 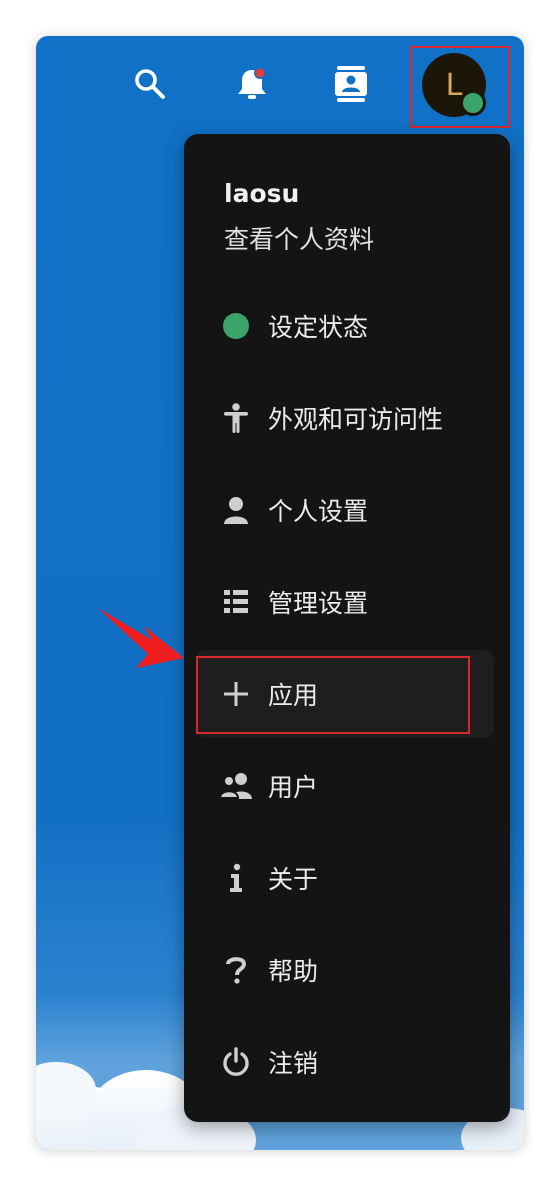 What do you see at coordinates (345, 694) in the screenshot?
I see `menu-item-apps: 应用` at bounding box center [345, 694].